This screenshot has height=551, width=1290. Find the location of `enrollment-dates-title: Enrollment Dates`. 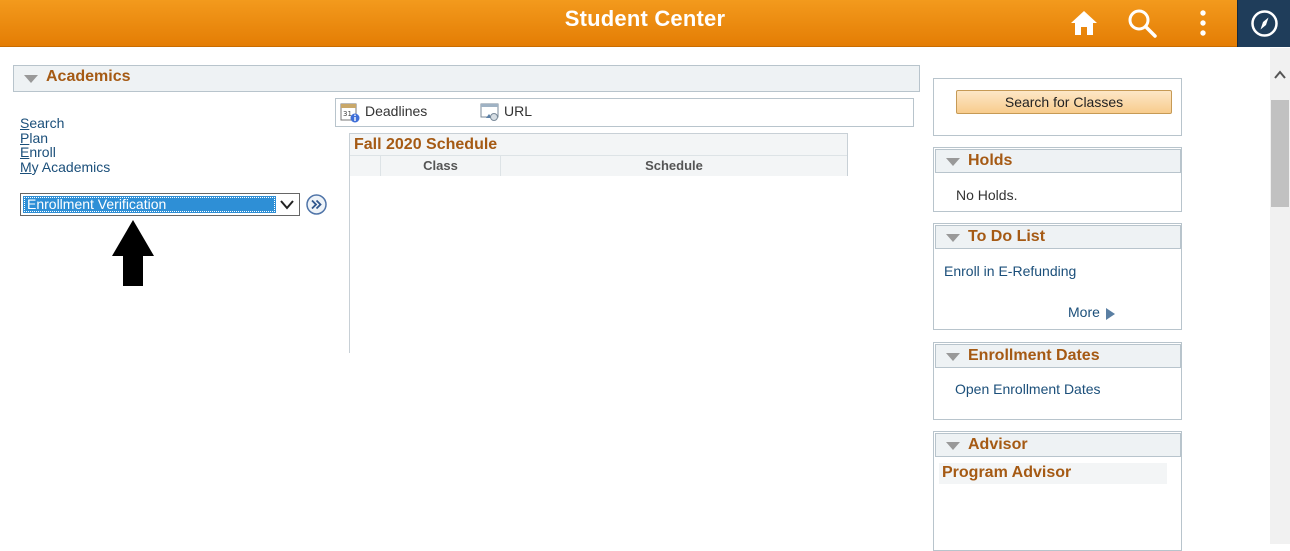

enrollment-dates-title: Enrollment Dates is located at coordinates (1034, 355).